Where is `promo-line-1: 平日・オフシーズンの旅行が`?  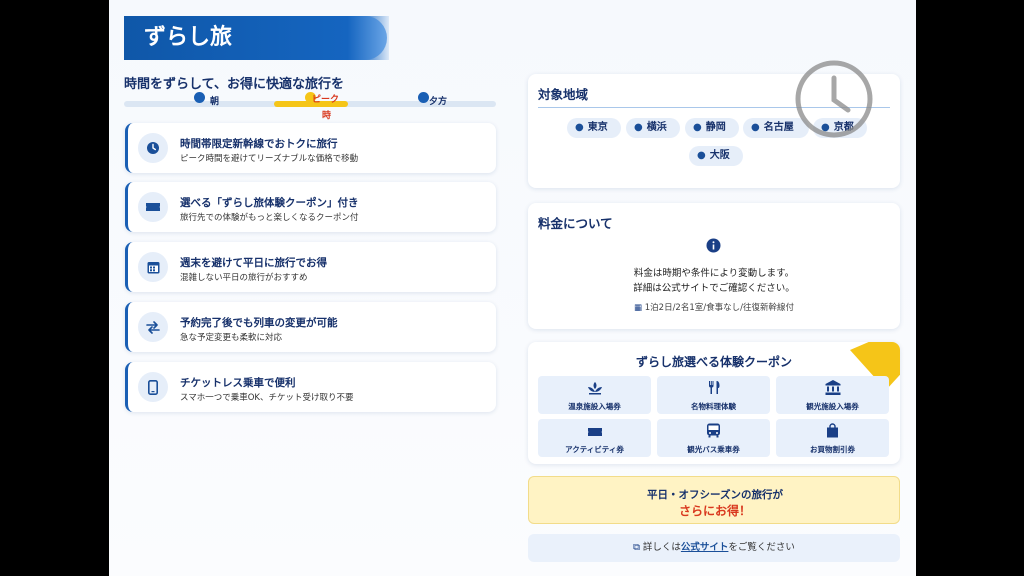 promo-line-1: 平日・オフシーズンの旅行が is located at coordinates (715, 495).